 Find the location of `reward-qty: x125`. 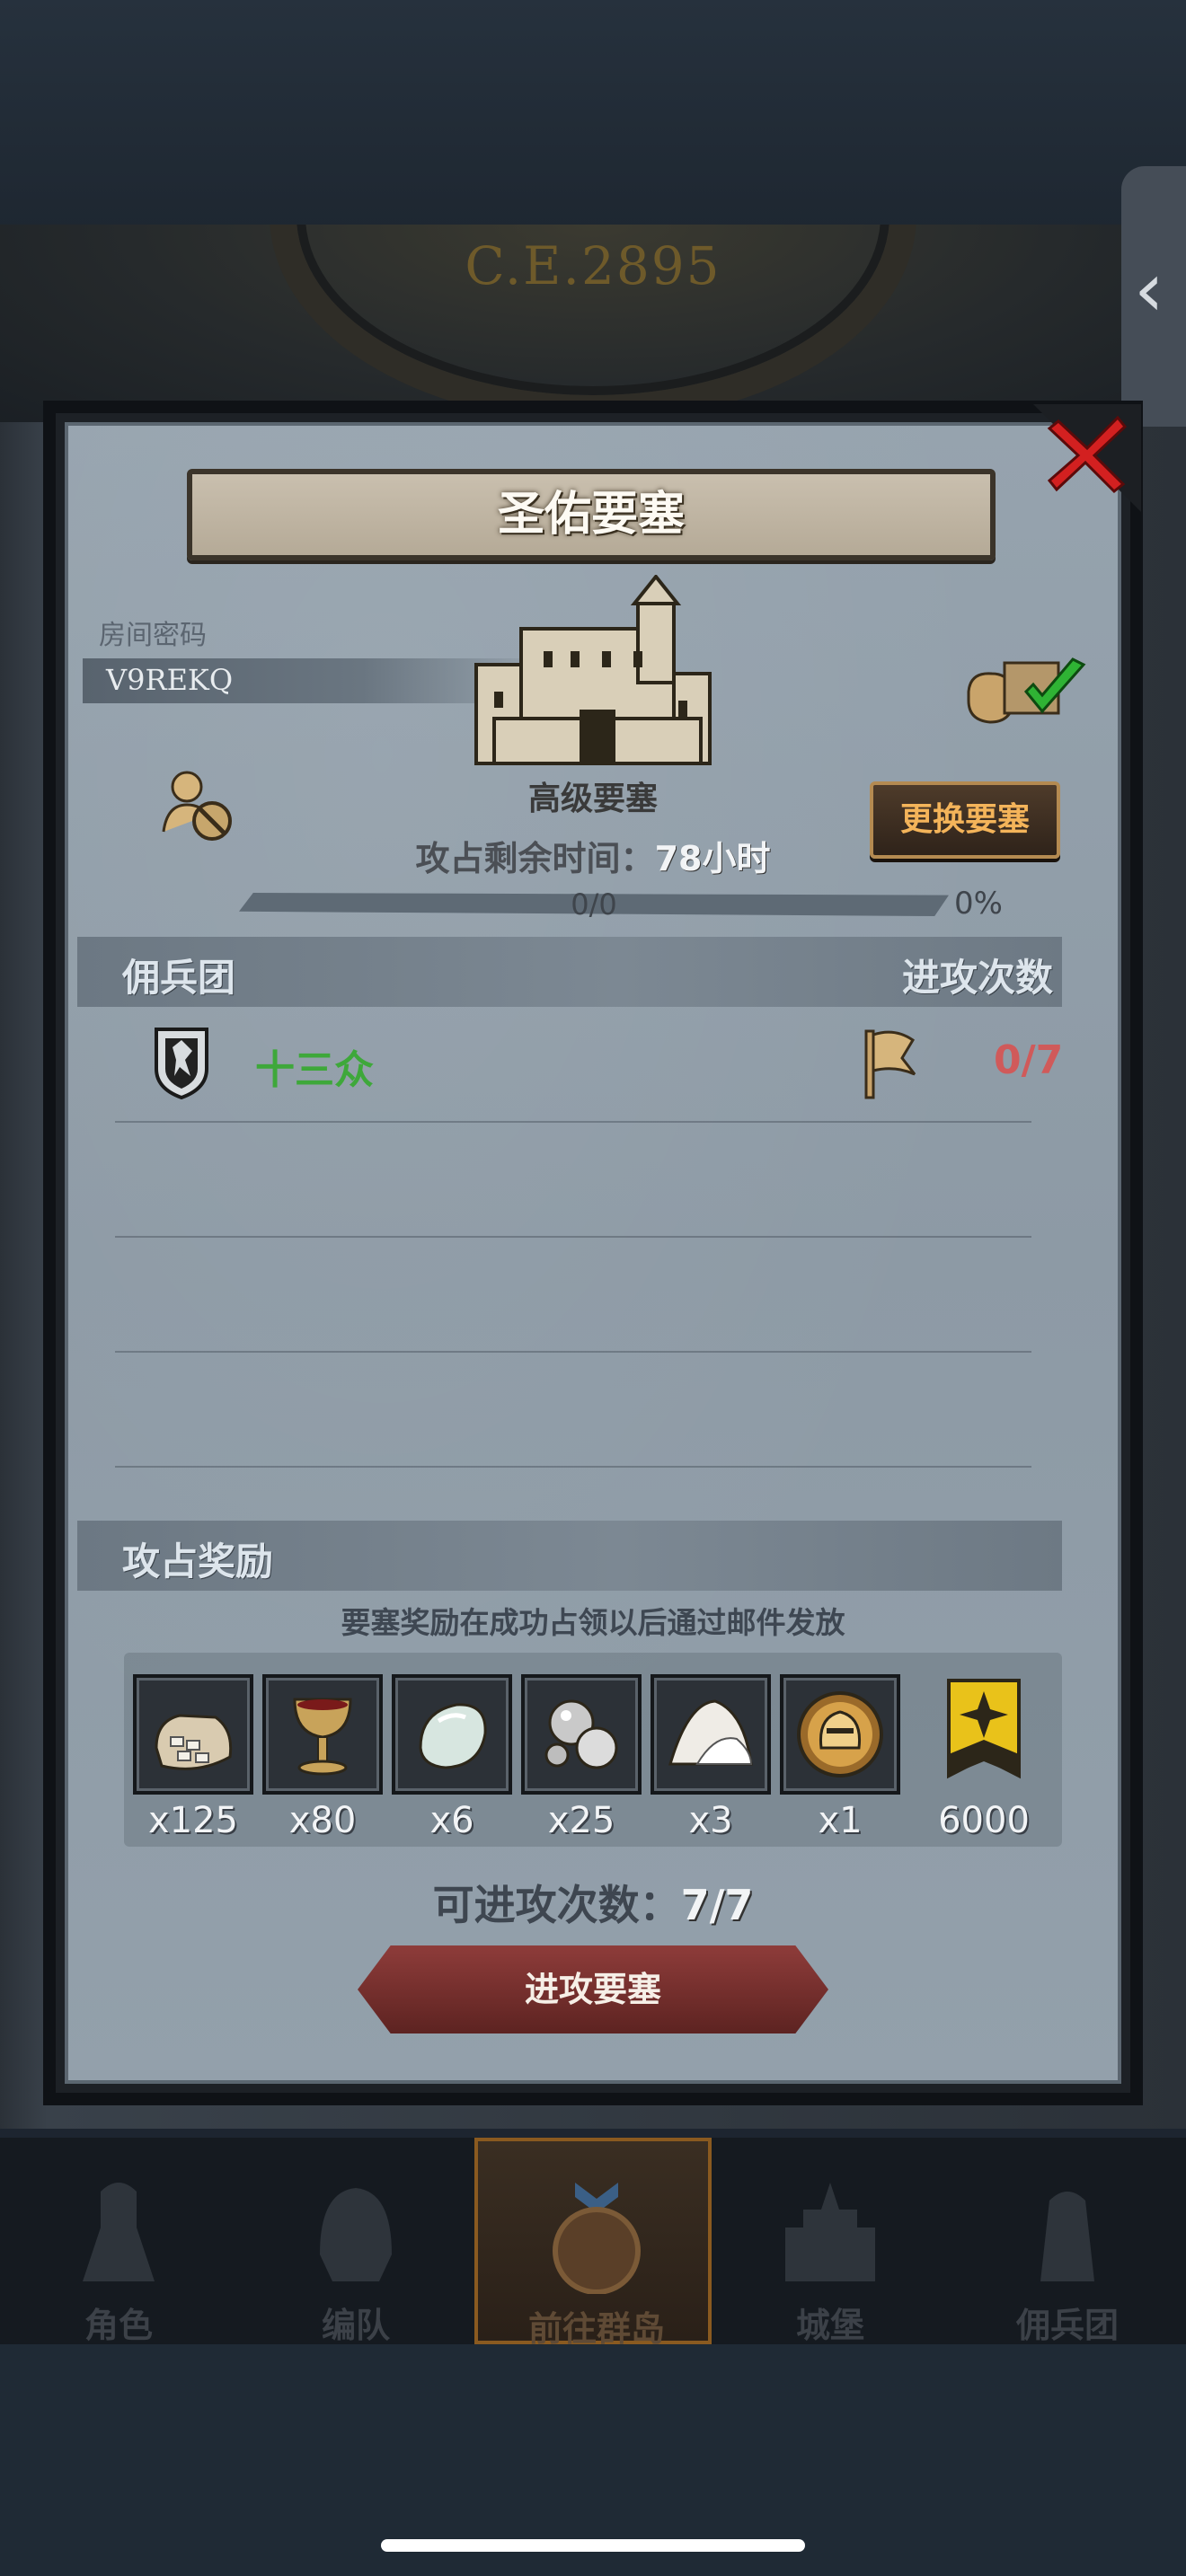

reward-qty: x125 is located at coordinates (193, 1820).